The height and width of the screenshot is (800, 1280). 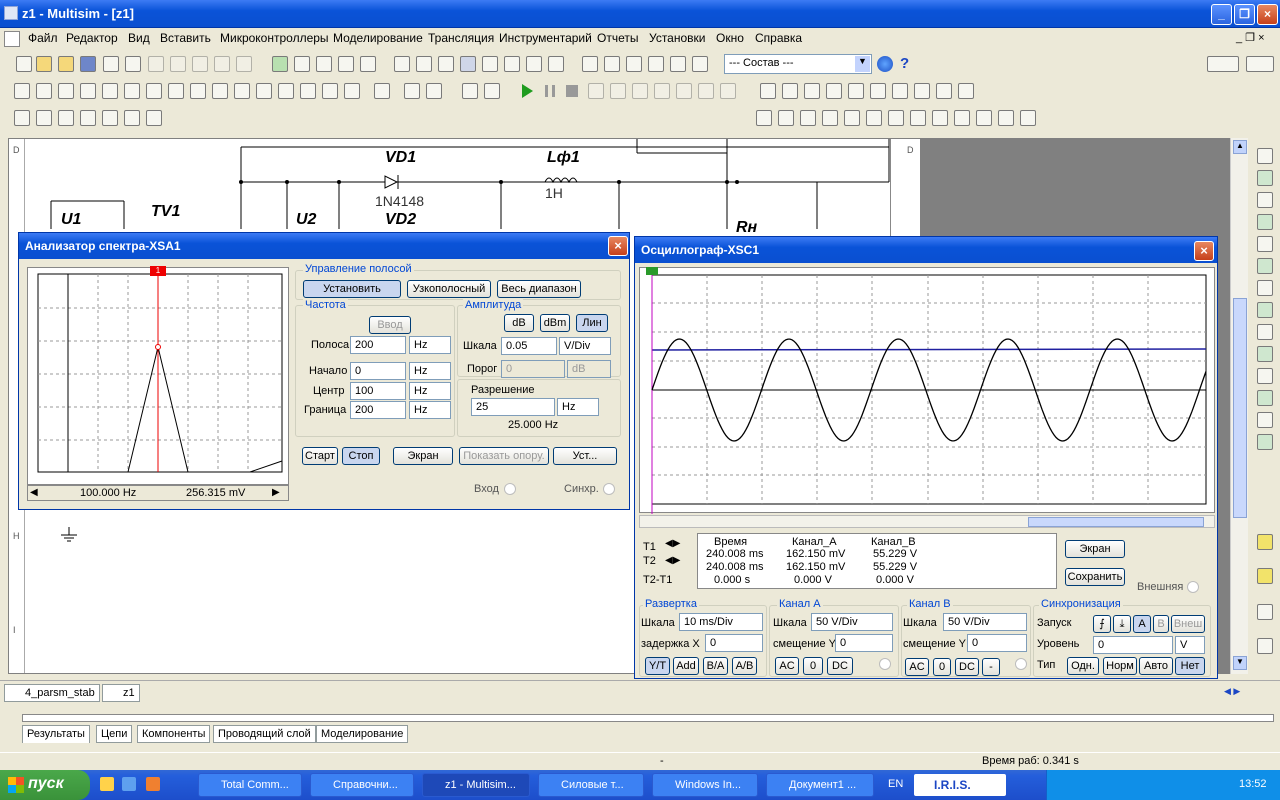 I want to click on sheet-tab-stab: 4_parsm_stab, so click(x=52, y=693).